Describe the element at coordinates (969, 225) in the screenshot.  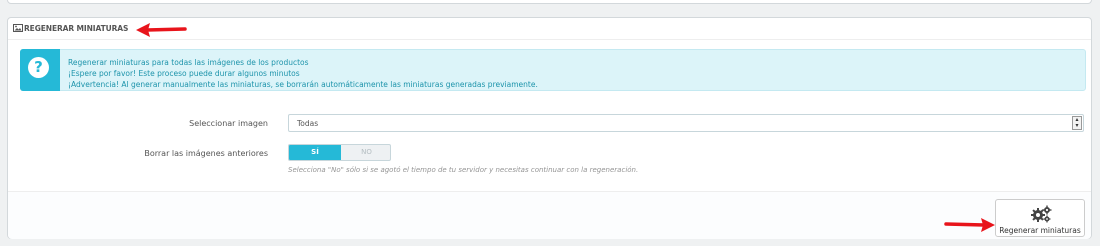
I see `annotation-arrow-right-icon` at that location.